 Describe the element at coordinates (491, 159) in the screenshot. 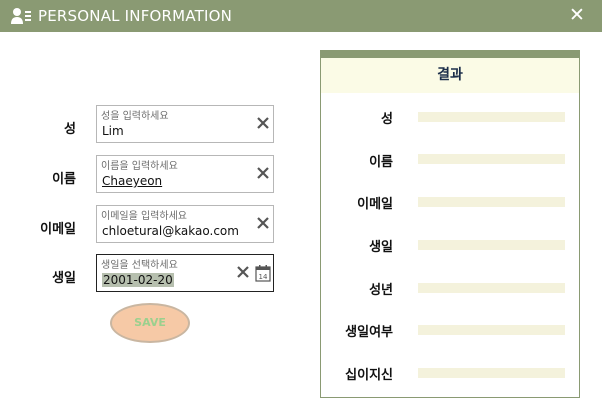

I see `result-value-first-name` at that location.